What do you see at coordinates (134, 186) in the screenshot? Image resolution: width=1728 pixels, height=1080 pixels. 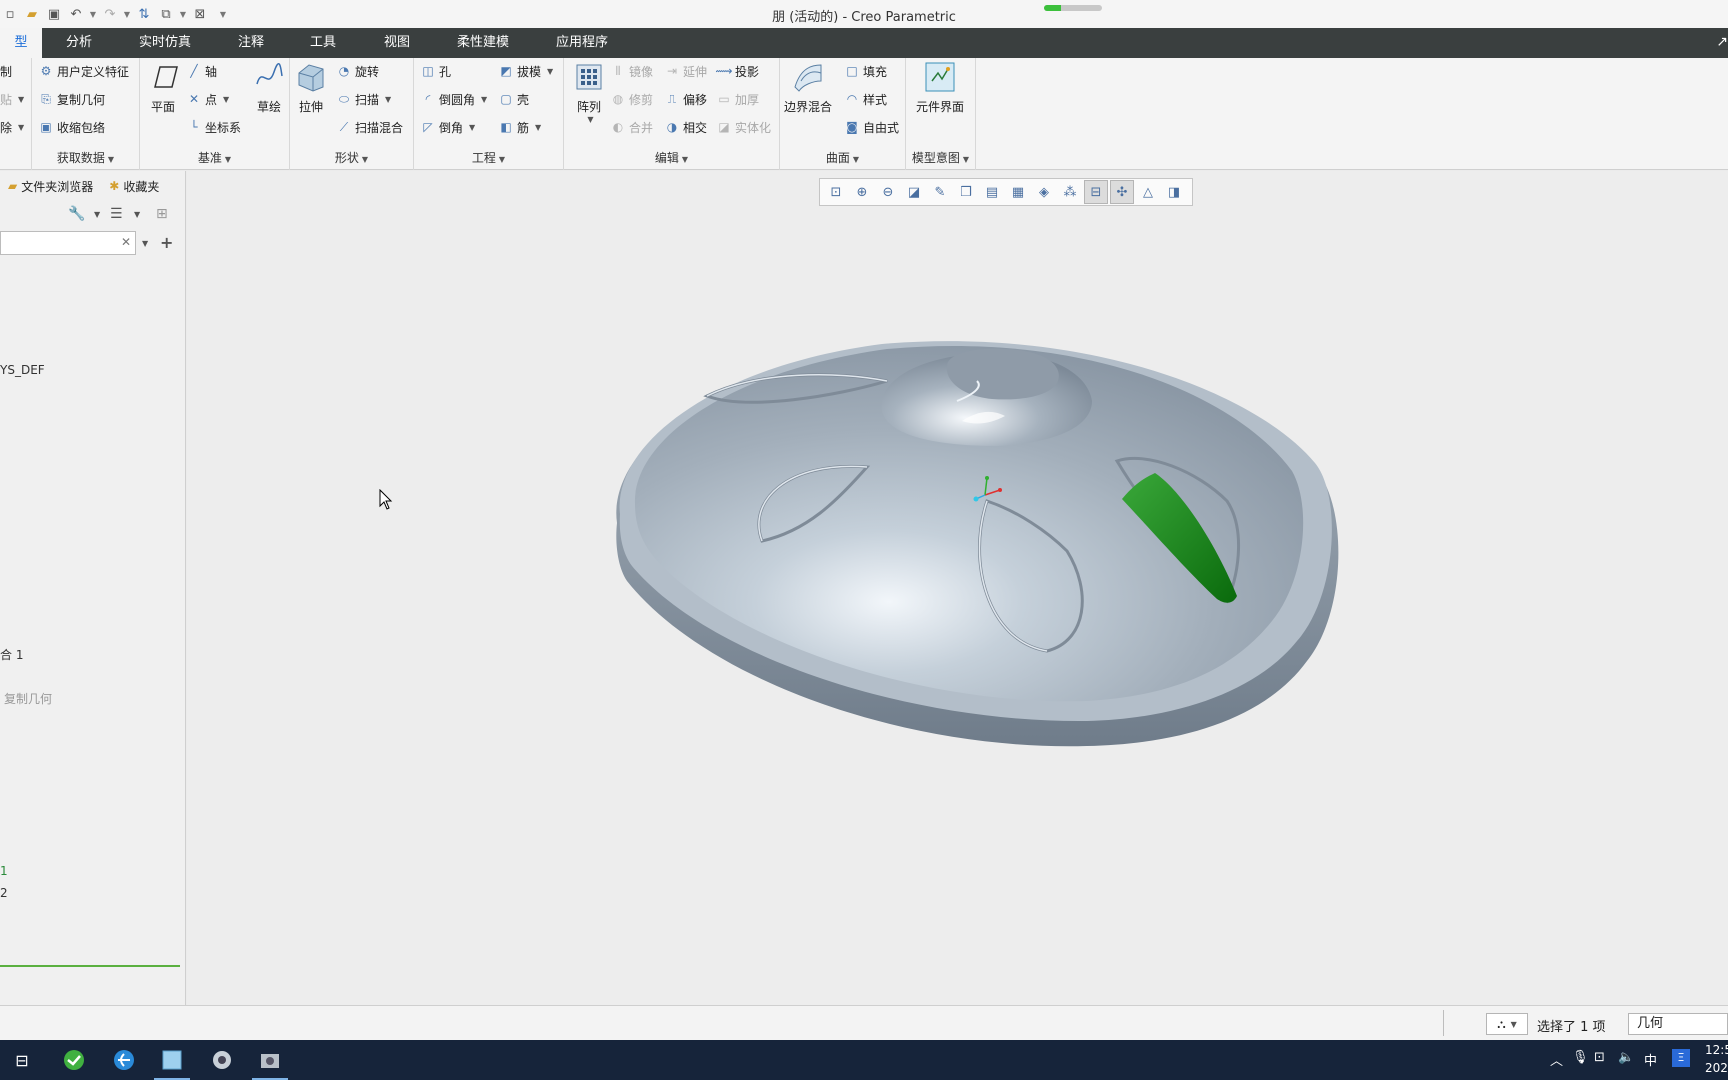 I see `tab-favorites: ✱ 收藏夹` at bounding box center [134, 186].